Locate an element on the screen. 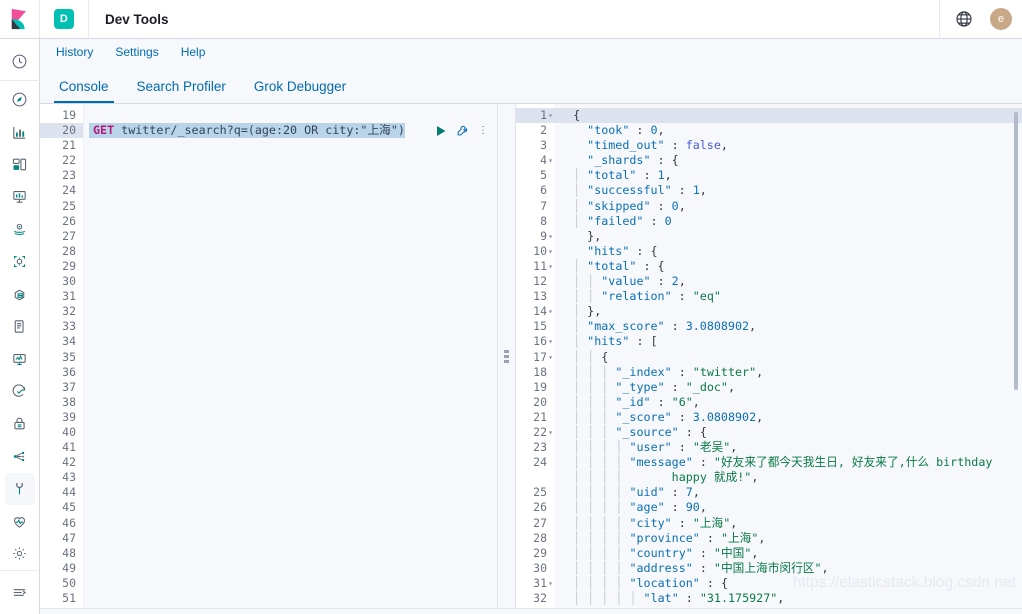 The height and width of the screenshot is (614, 1022). sidebar-item-siem is located at coordinates (20, 424).